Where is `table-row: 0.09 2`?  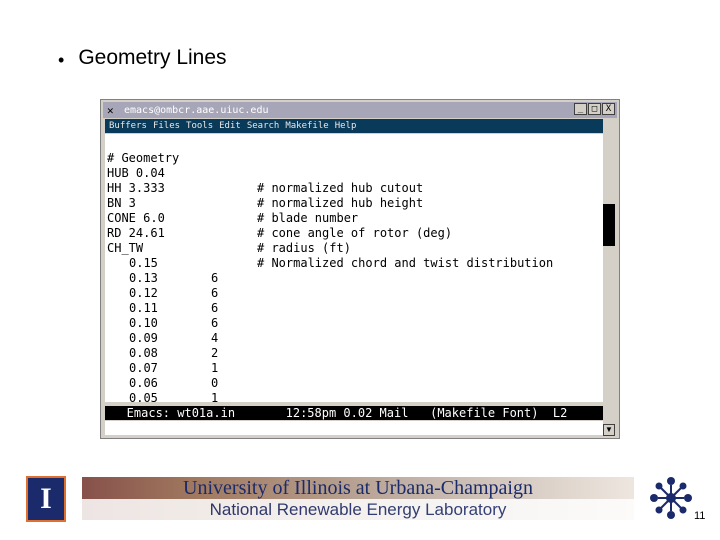
table-row: 0.09 2 is located at coordinates (162, 338).